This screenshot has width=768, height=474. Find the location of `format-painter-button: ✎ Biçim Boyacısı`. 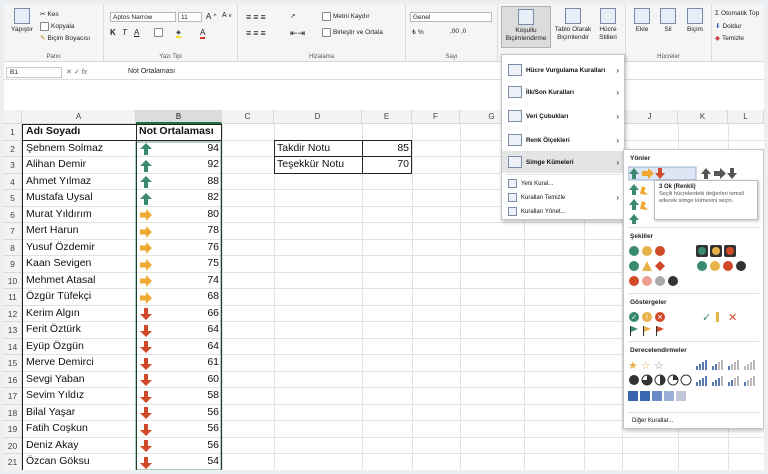

format-painter-button: ✎ Biçim Boyacısı is located at coordinates (65, 38).